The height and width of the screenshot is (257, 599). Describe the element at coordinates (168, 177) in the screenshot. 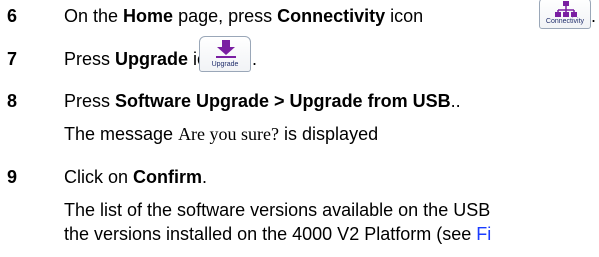

I see `ui-term-confirm: Confirm` at that location.